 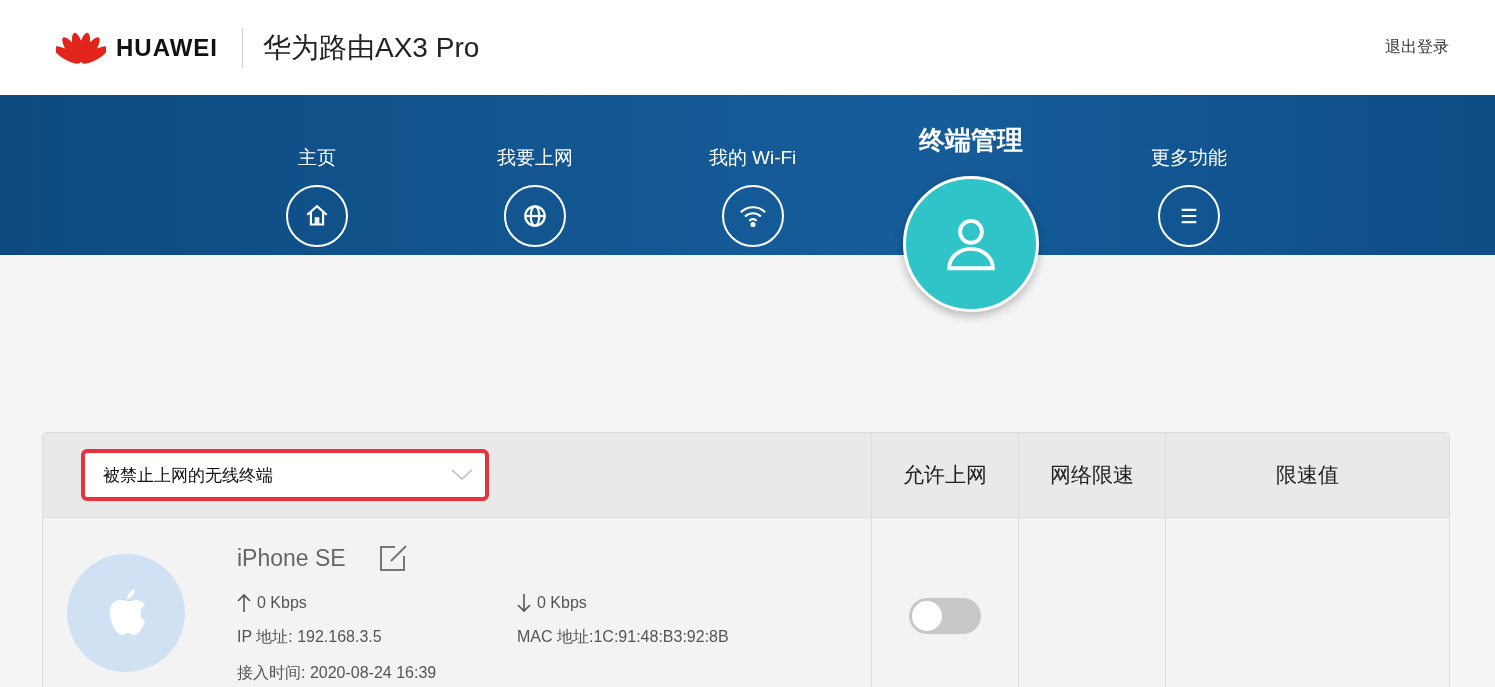 What do you see at coordinates (623, 602) in the screenshot?
I see `download-speed: 0 Kbps` at bounding box center [623, 602].